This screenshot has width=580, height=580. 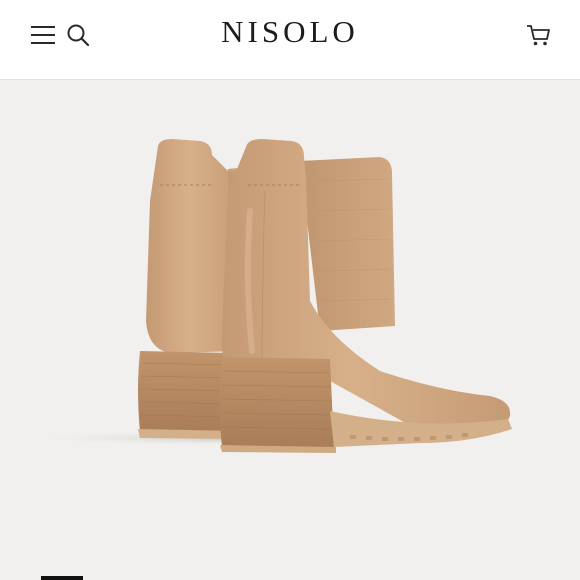 I want to click on search-button, so click(x=78, y=35).